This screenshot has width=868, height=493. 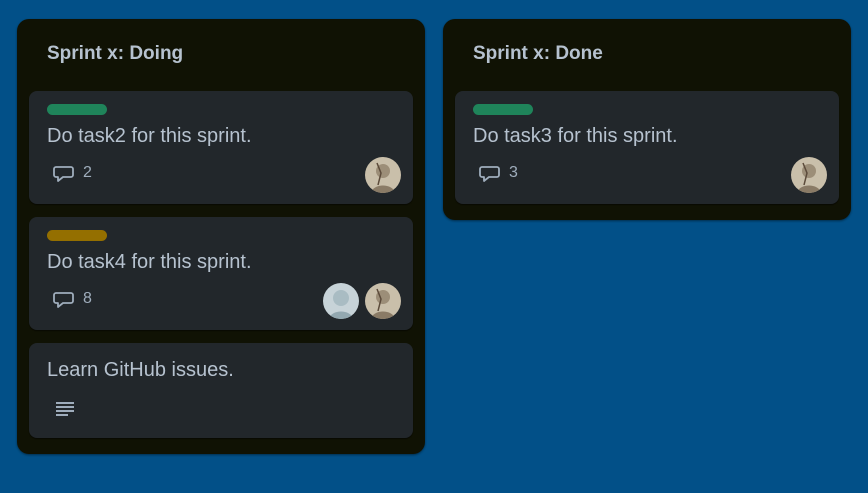 I want to click on description-icon, so click(x=65, y=411).